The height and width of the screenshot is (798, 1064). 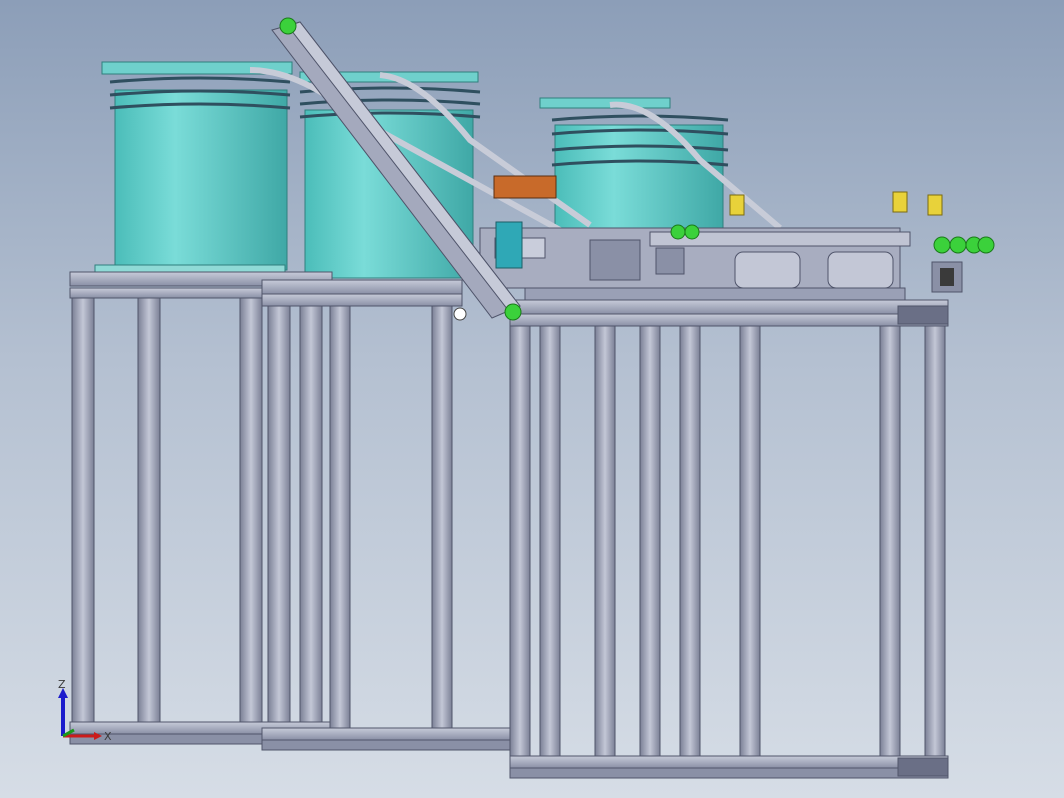 I want to click on frame-bay-left, so click(x=201, y=508).